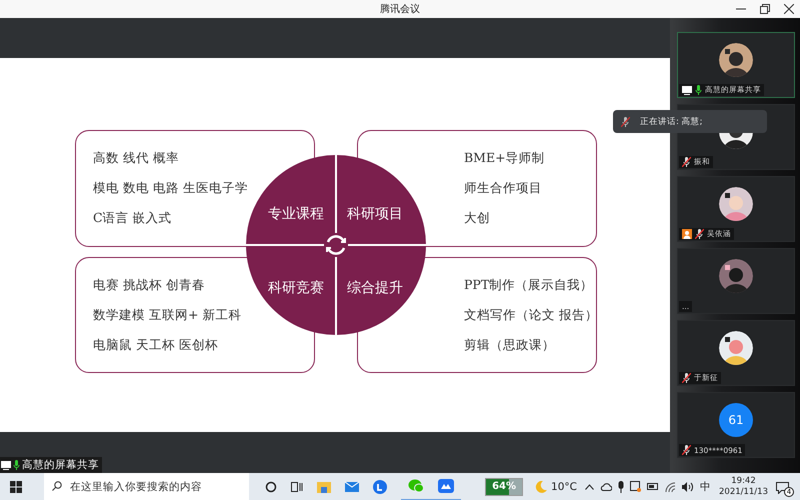  Describe the element at coordinates (375, 288) in the screenshot. I see `quadrant-label: 综合提升` at that location.